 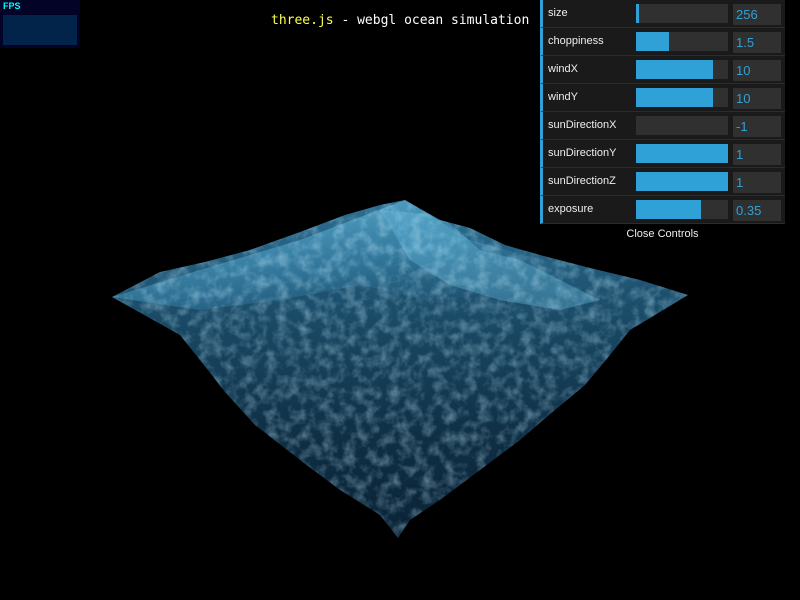 What do you see at coordinates (757, 182) in the screenshot?
I see `sundirectionz-number-input` at bounding box center [757, 182].